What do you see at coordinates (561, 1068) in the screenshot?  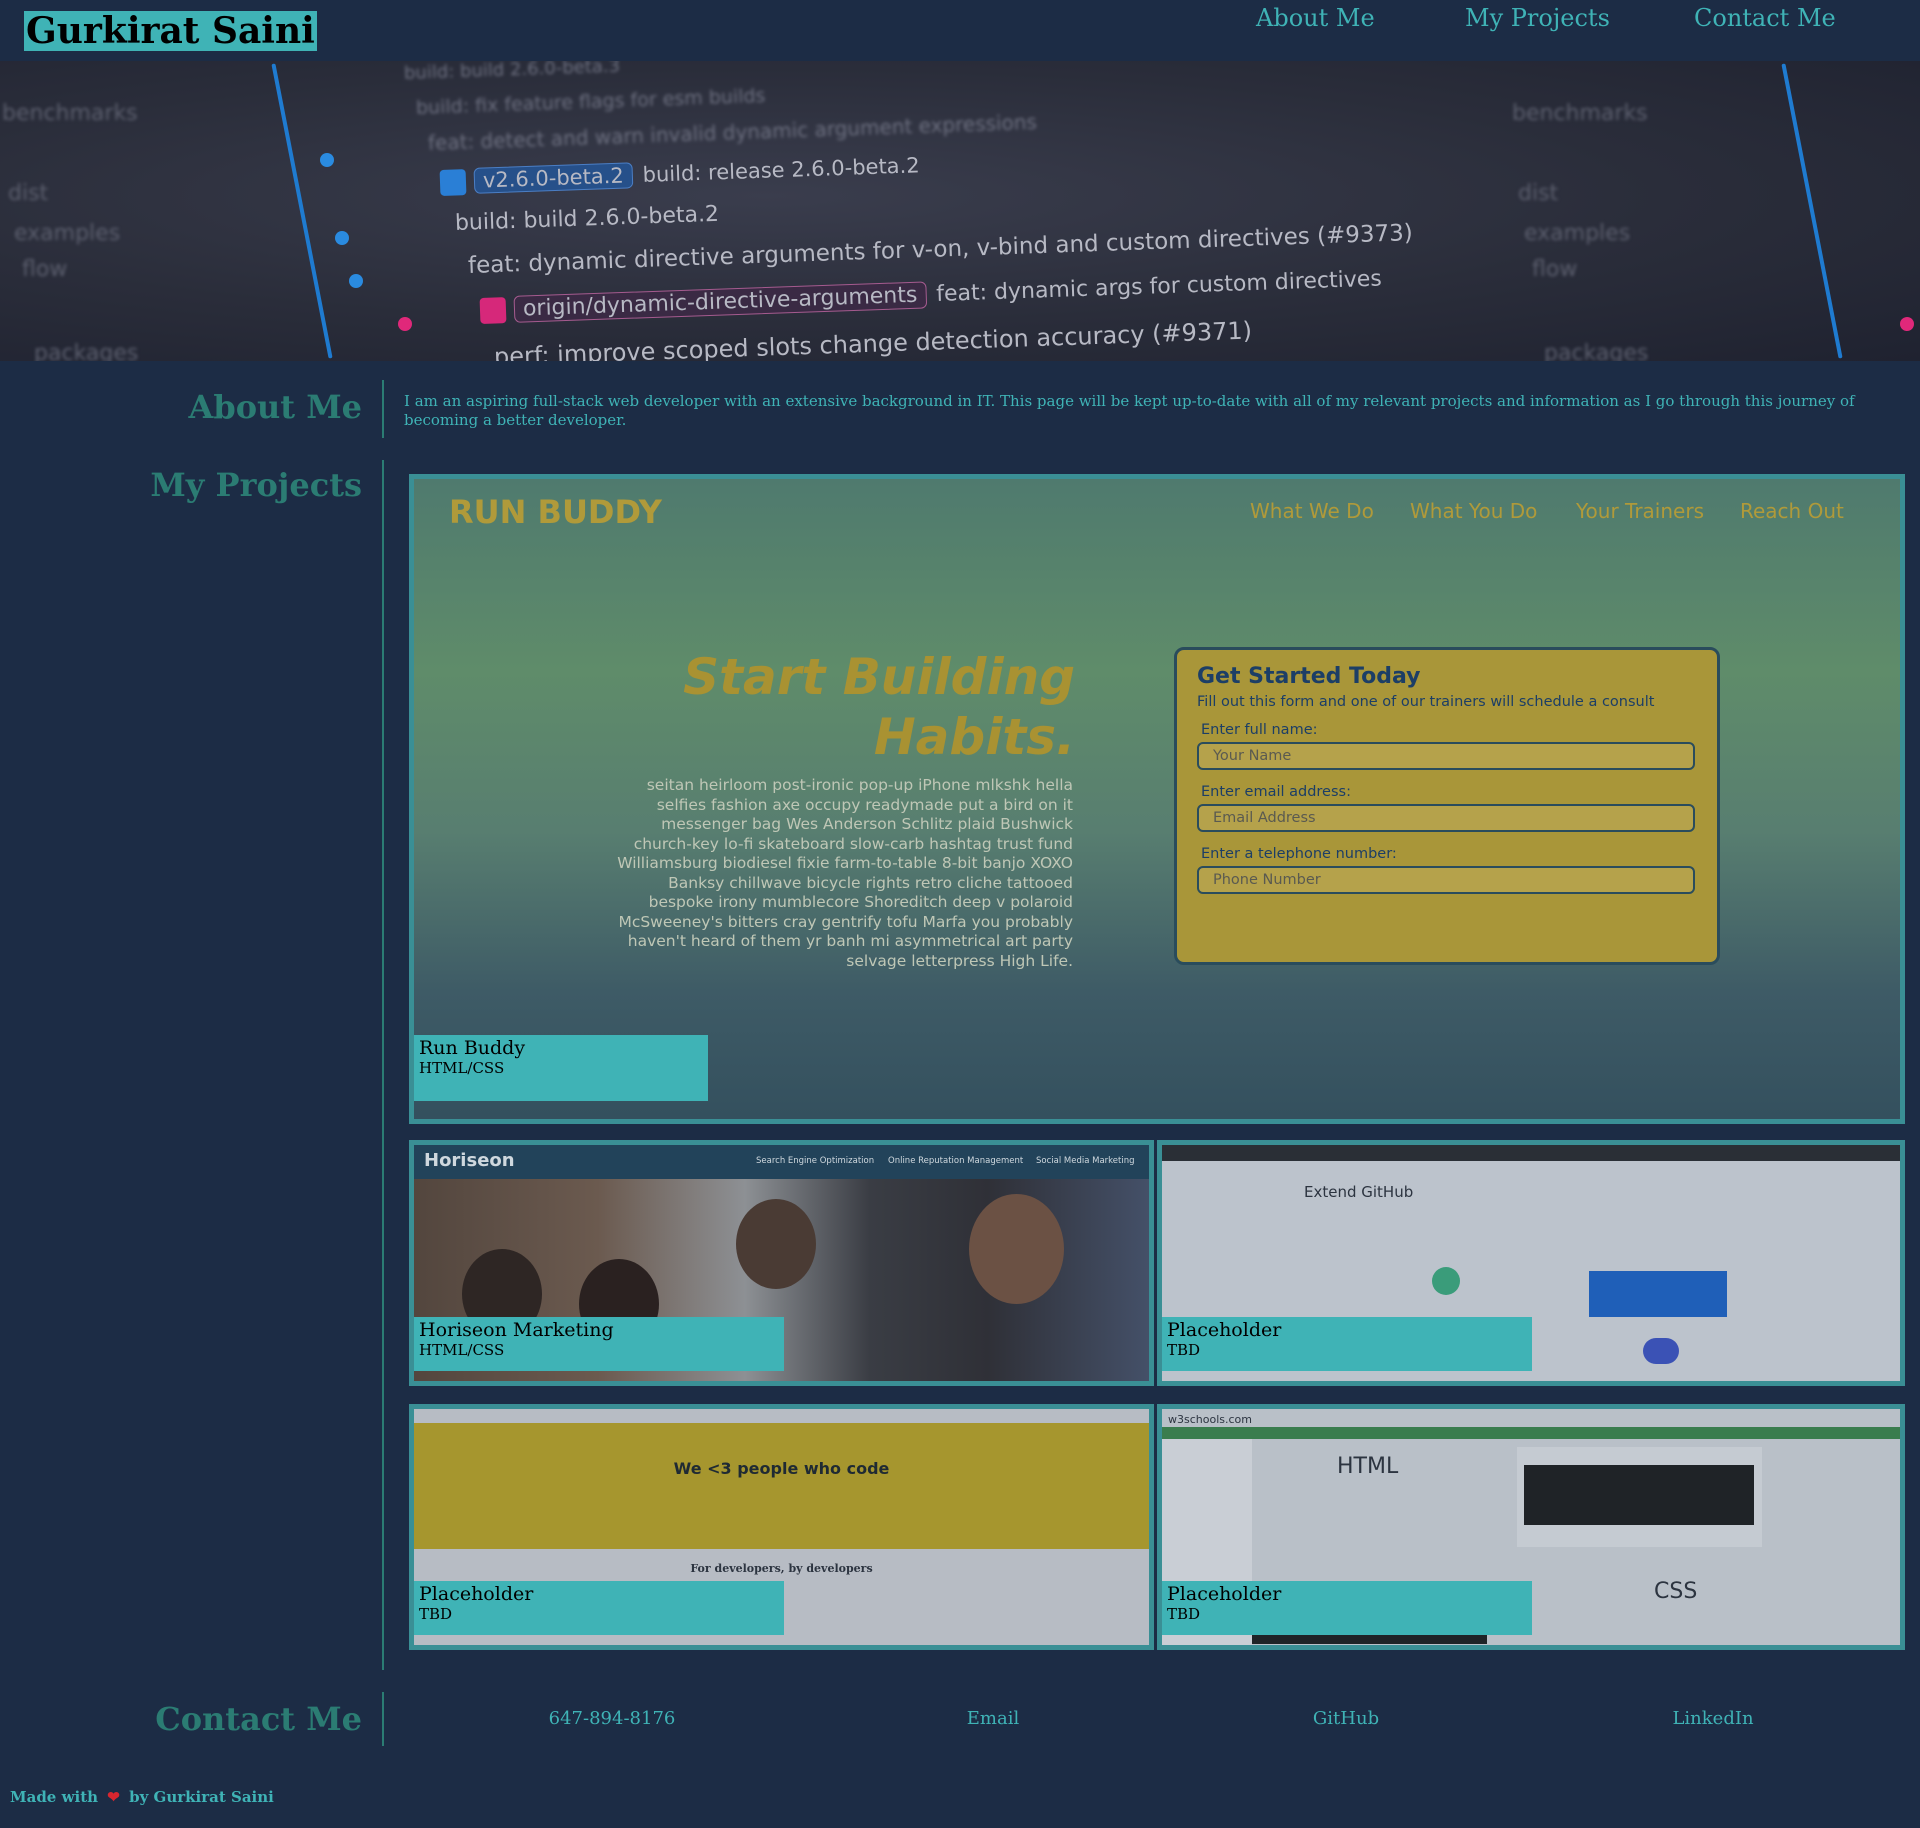 I see `project-label: Run Buddy HTML/CSS` at bounding box center [561, 1068].